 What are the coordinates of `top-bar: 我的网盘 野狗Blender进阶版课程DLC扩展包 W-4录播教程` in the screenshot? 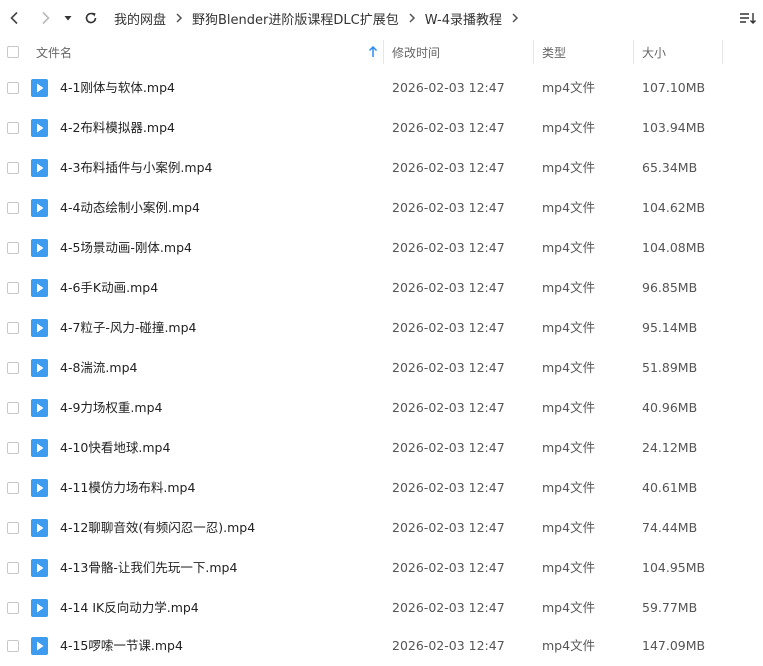 It's located at (381, 18).